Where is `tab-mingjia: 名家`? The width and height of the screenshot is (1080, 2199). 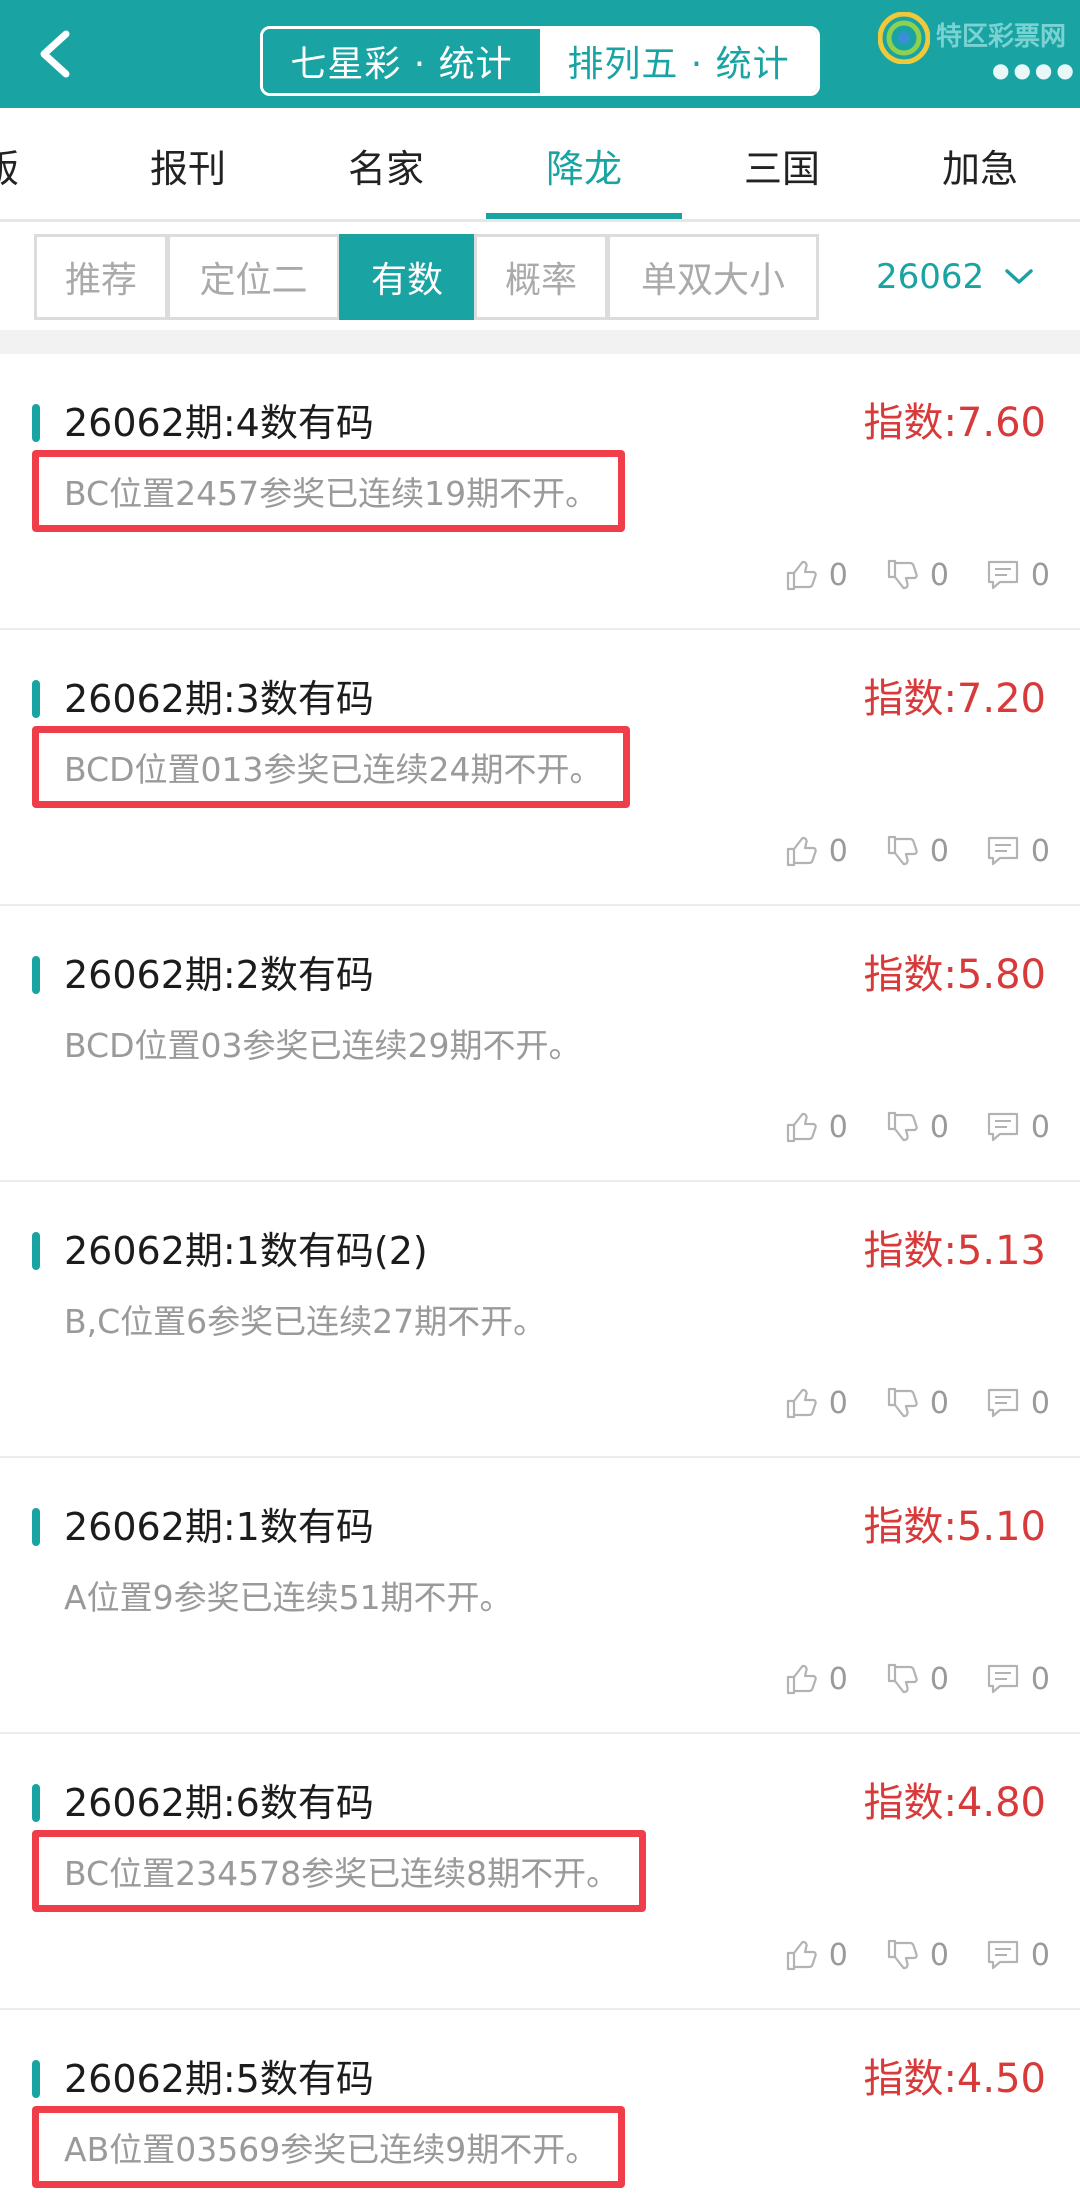
tab-mingjia: 名家 is located at coordinates (386, 165).